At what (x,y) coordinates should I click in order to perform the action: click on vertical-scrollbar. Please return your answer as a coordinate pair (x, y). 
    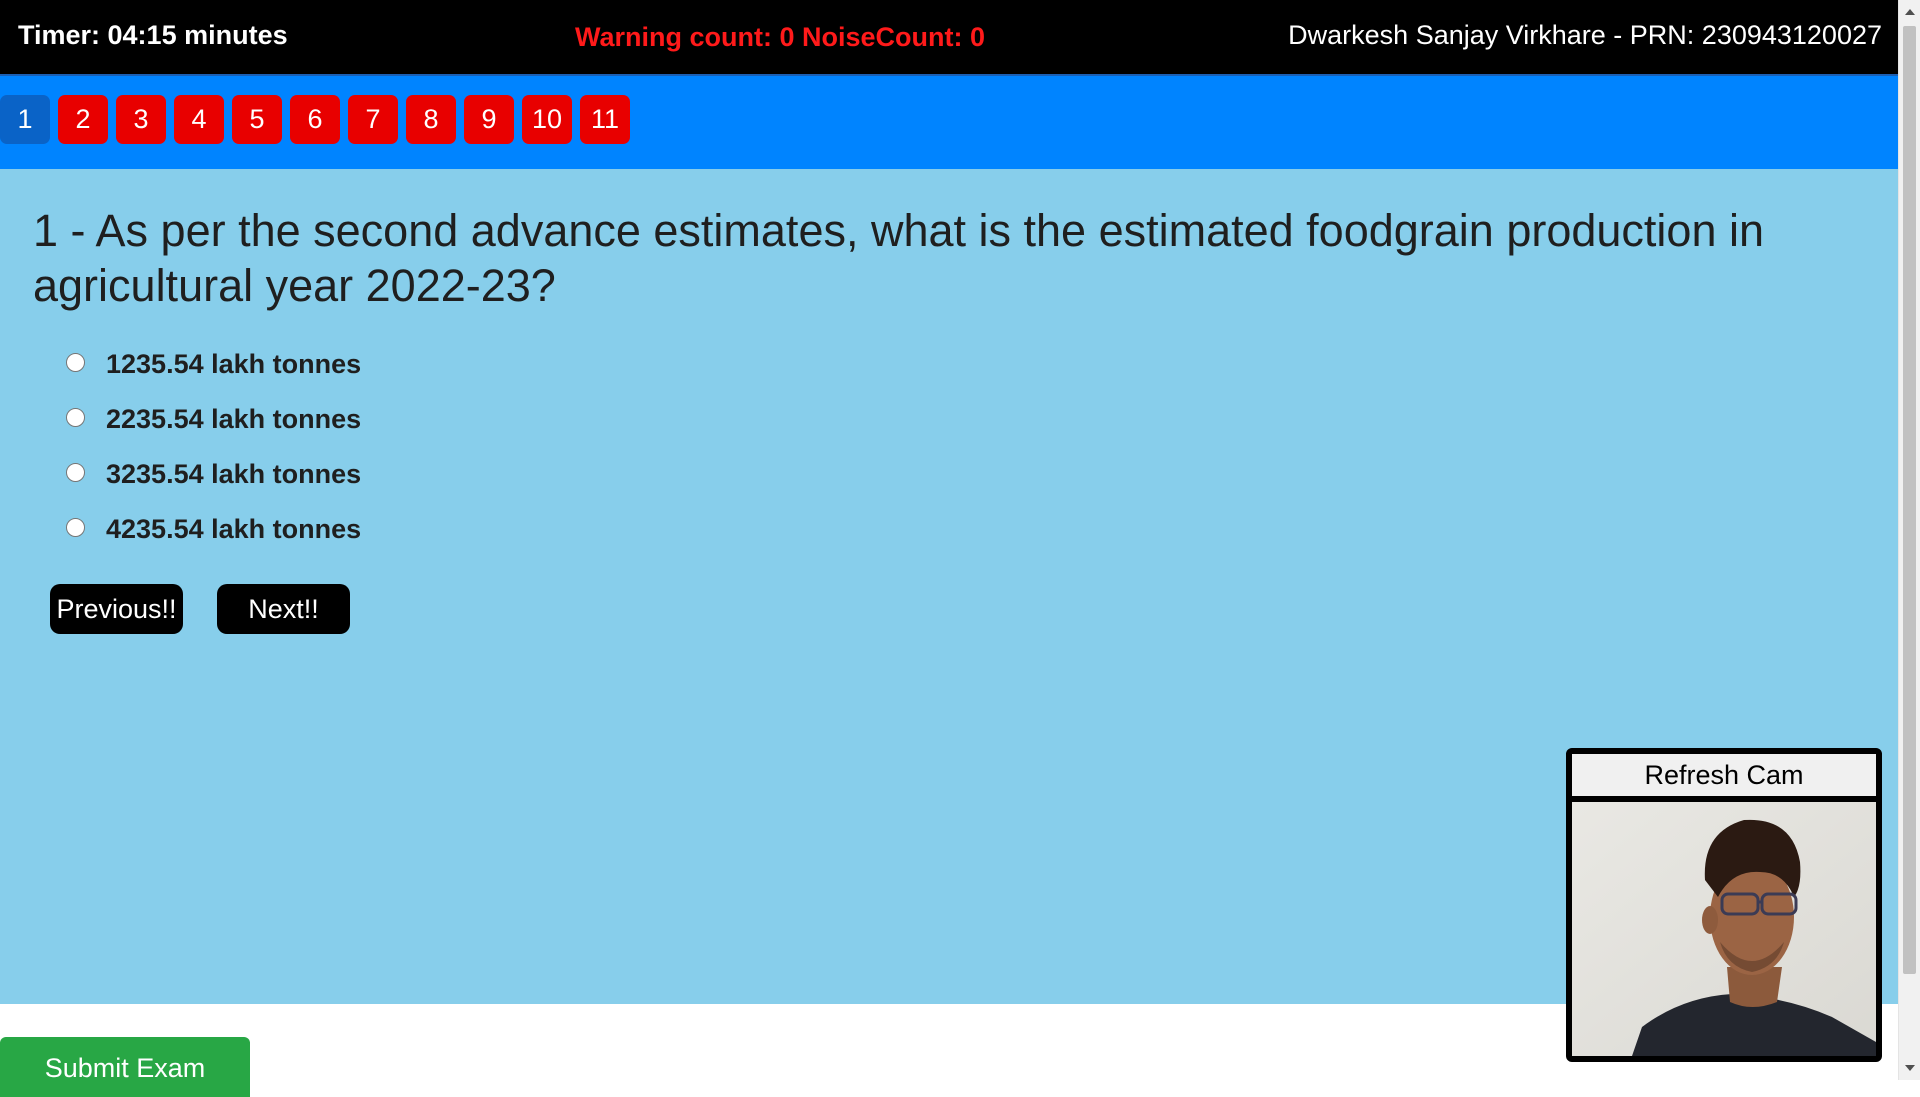
    Looking at the image, I should click on (1909, 540).